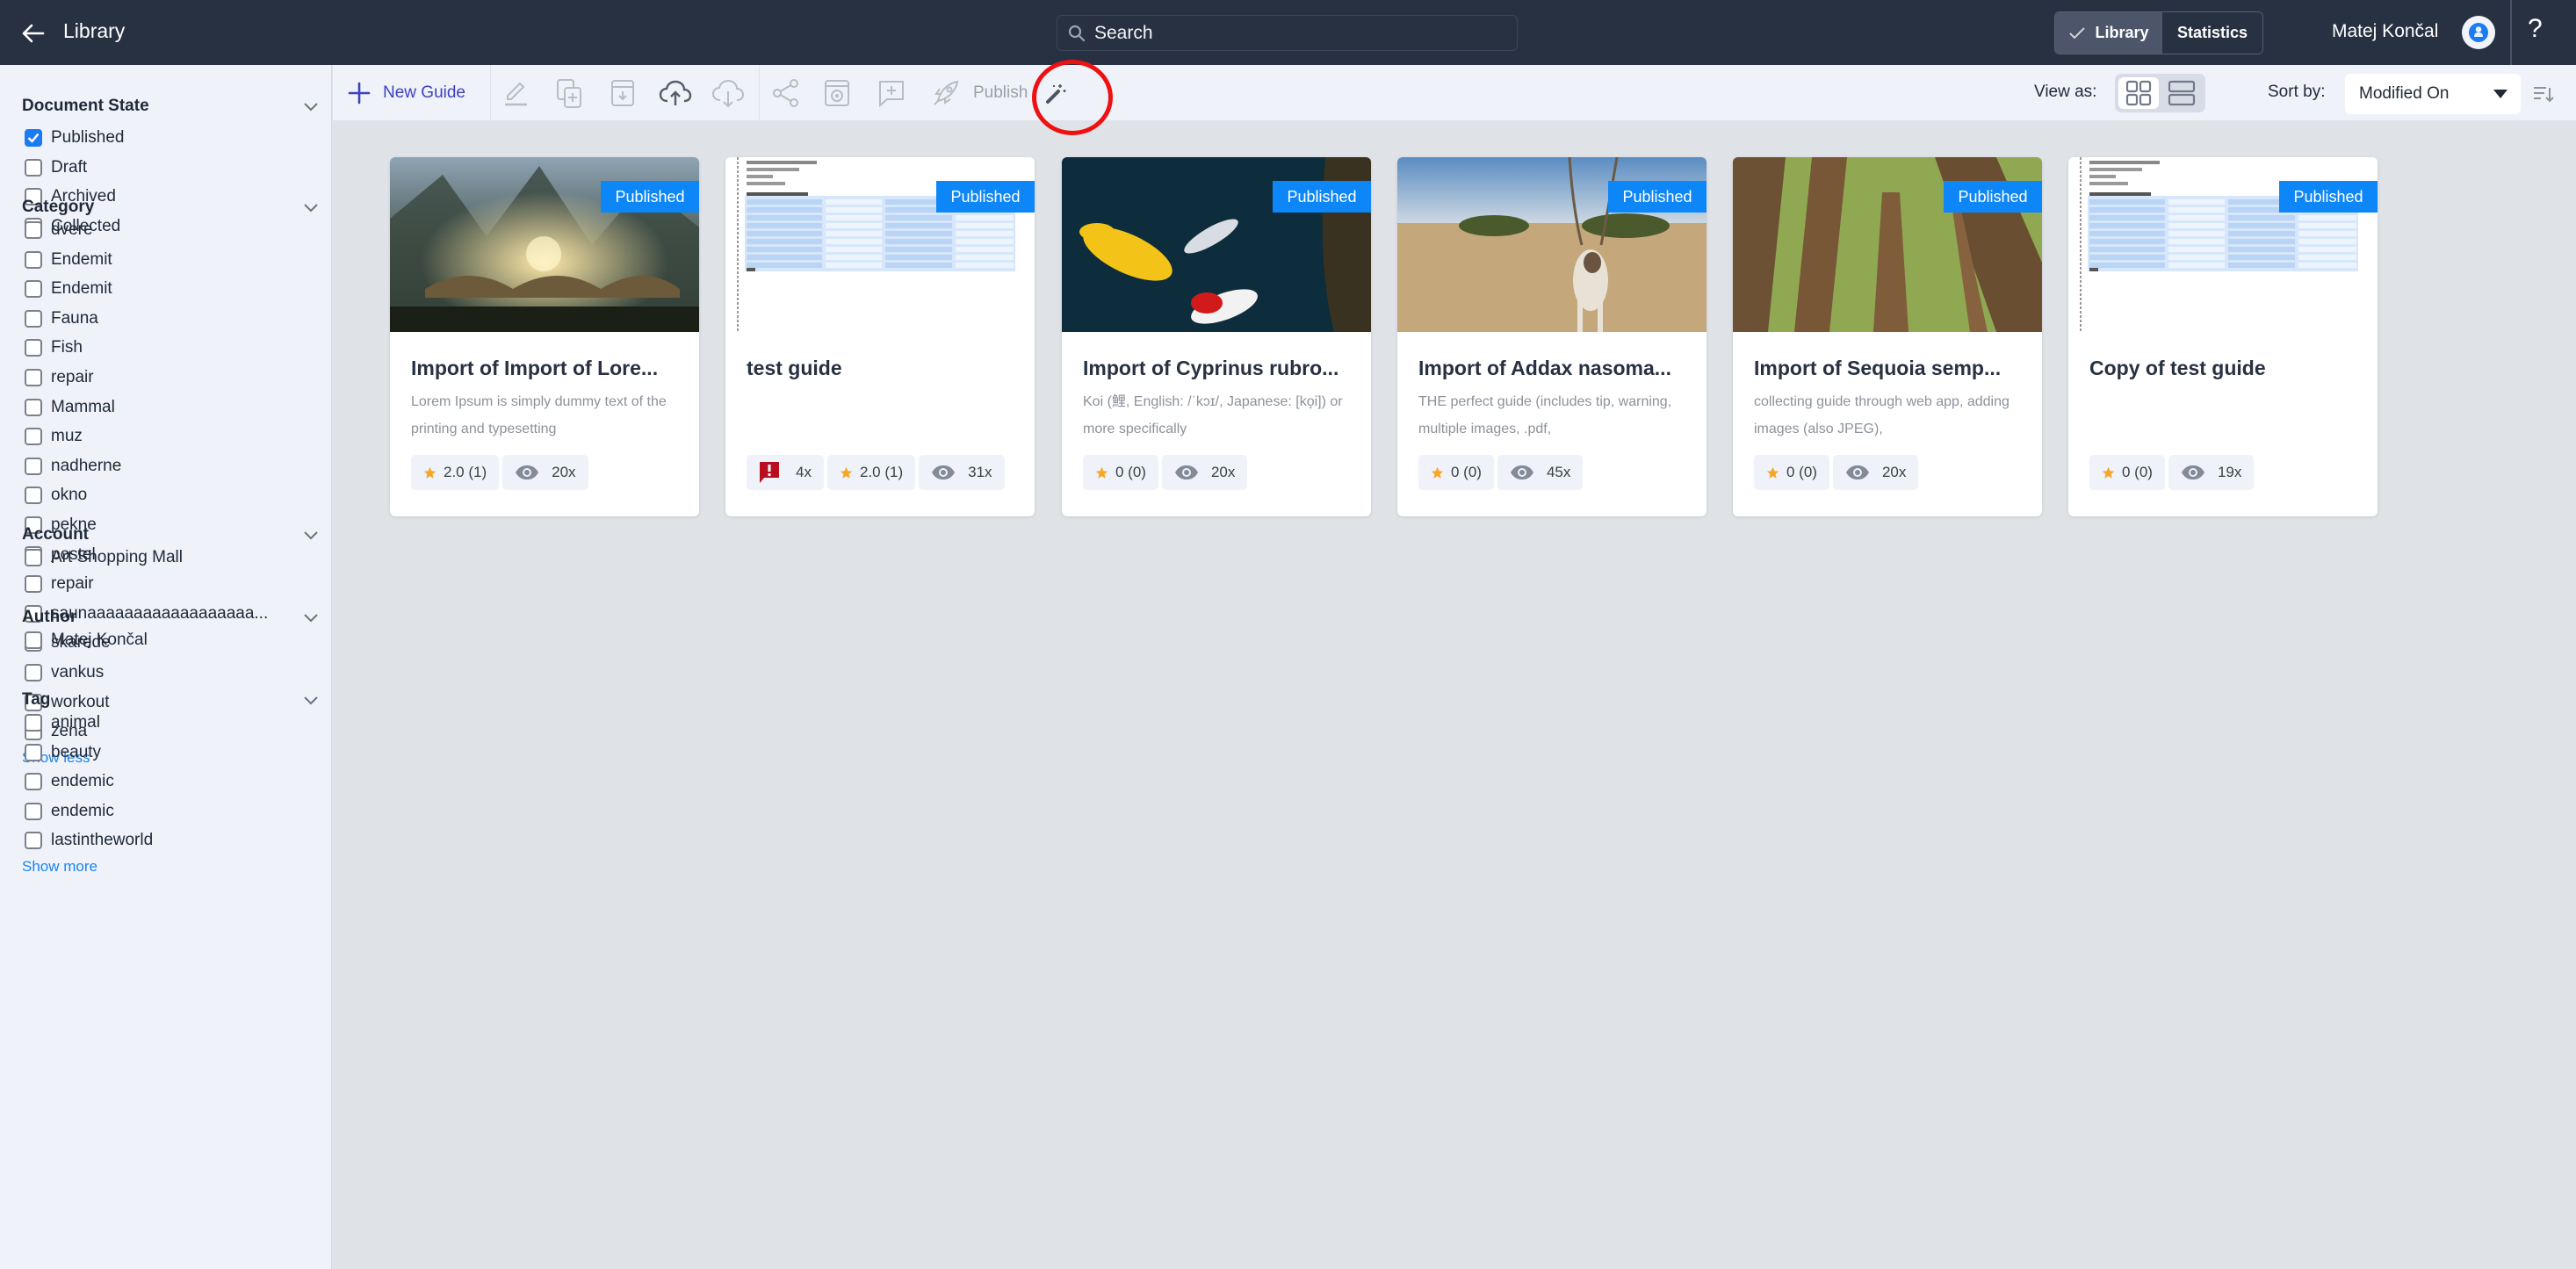 The image size is (2576, 1269). I want to click on filter-checkbox-label: animal, so click(75, 722).